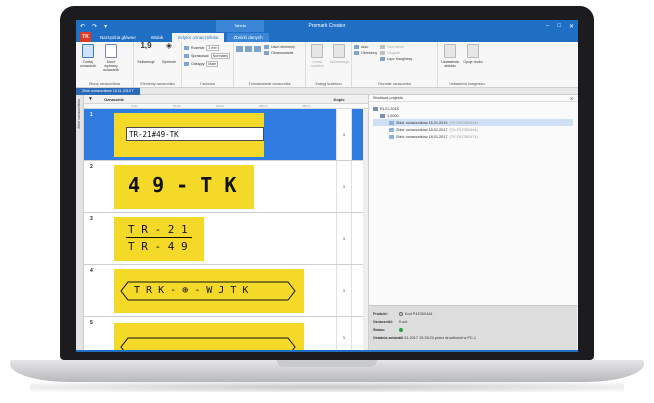 This screenshot has height=403, width=654. I want to click on row-number: 4, so click(91, 271).